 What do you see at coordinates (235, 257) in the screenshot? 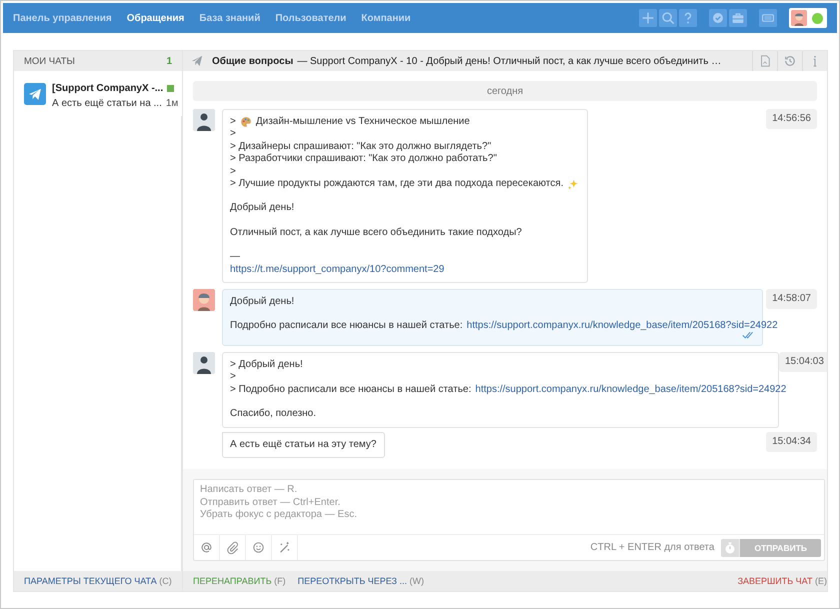
I see `message-text: —` at bounding box center [235, 257].